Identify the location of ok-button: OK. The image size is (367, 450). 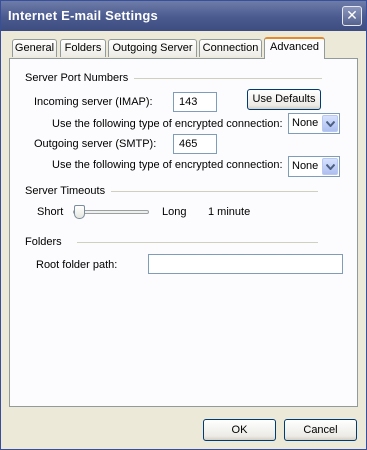
(239, 430).